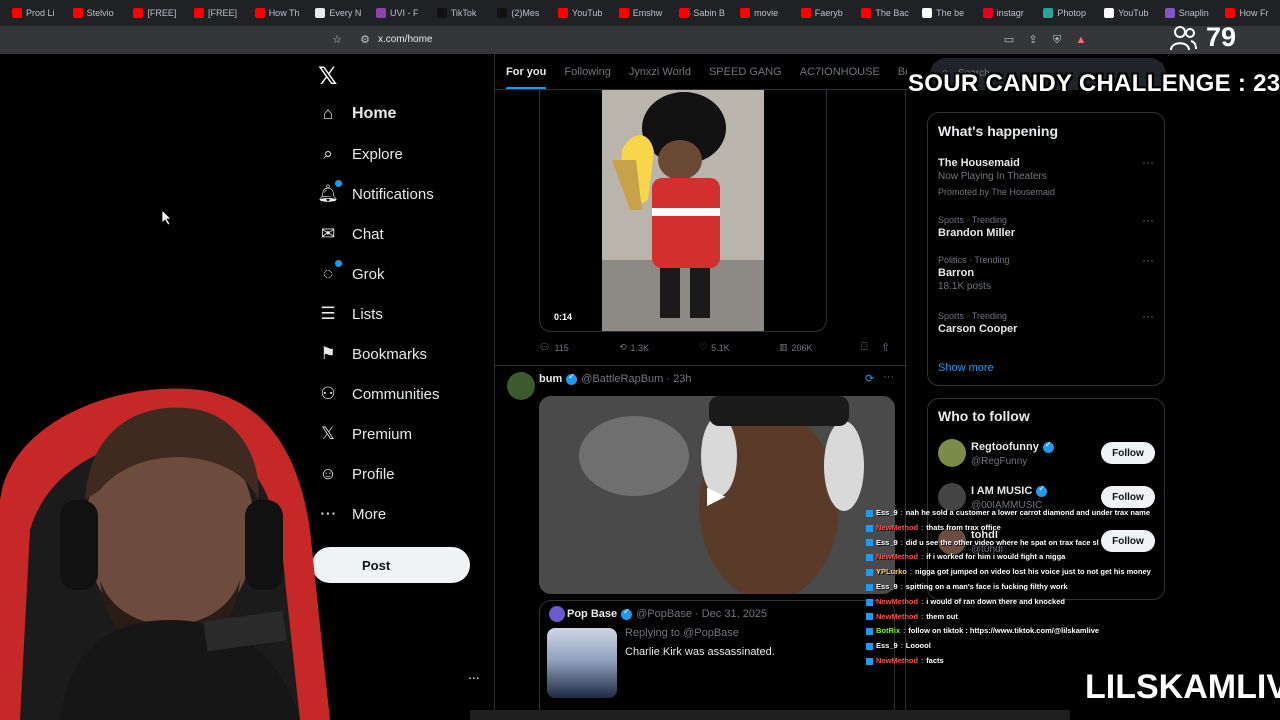 The image size is (1280, 720). I want to click on browser-tab: Snaplin, so click(1189, 13).